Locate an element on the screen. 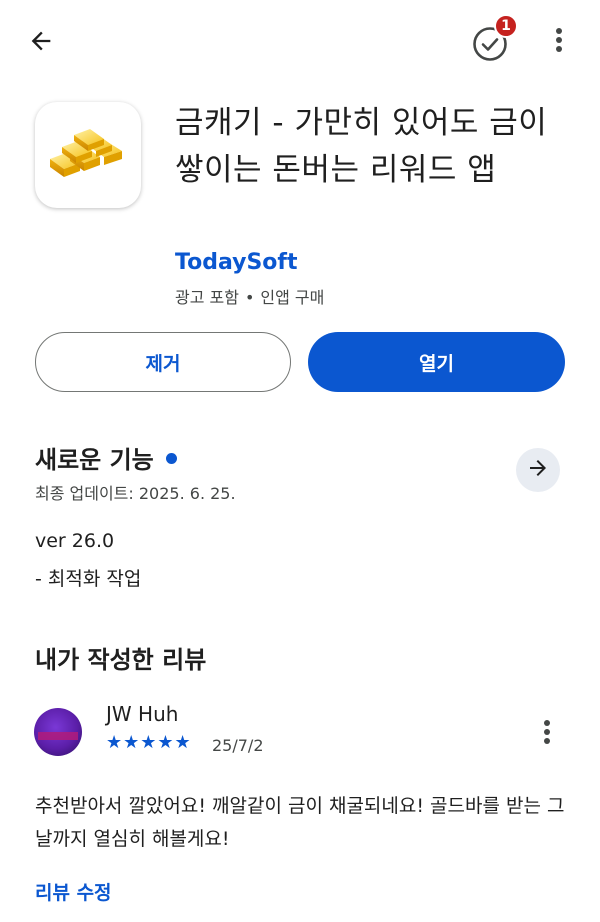  more-options-button is located at coordinates (559, 42).